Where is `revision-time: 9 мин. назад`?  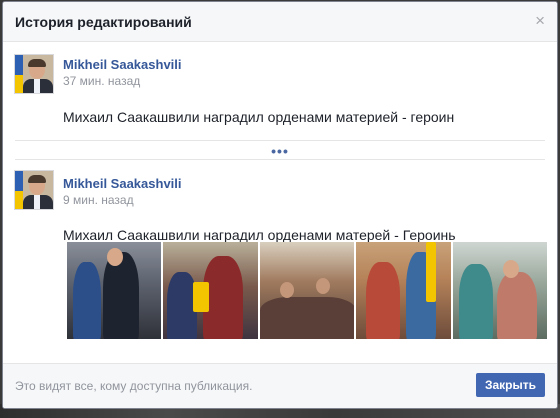
revision-time: 9 мин. назад is located at coordinates (98, 200).